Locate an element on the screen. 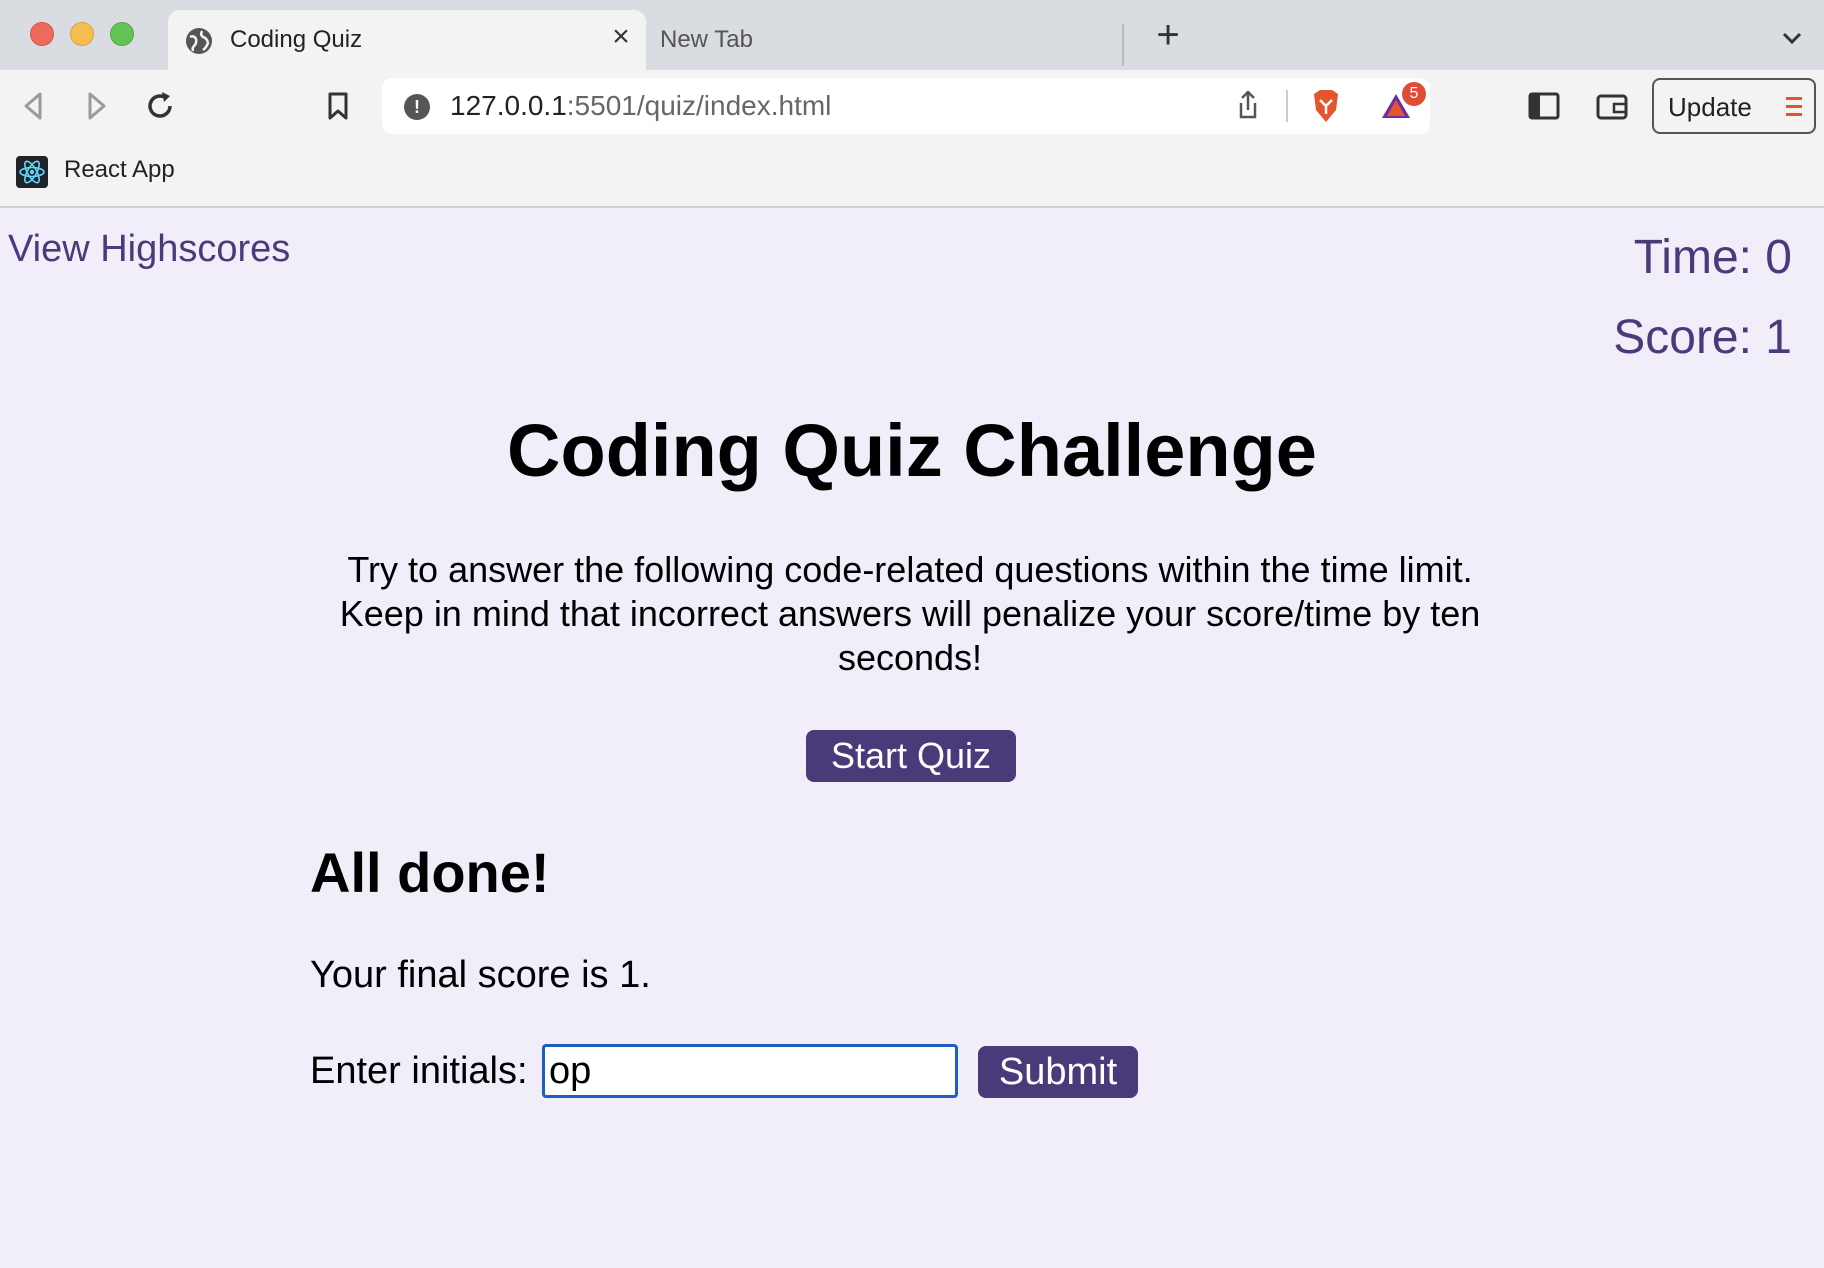  globe-icon is located at coordinates (199, 41).